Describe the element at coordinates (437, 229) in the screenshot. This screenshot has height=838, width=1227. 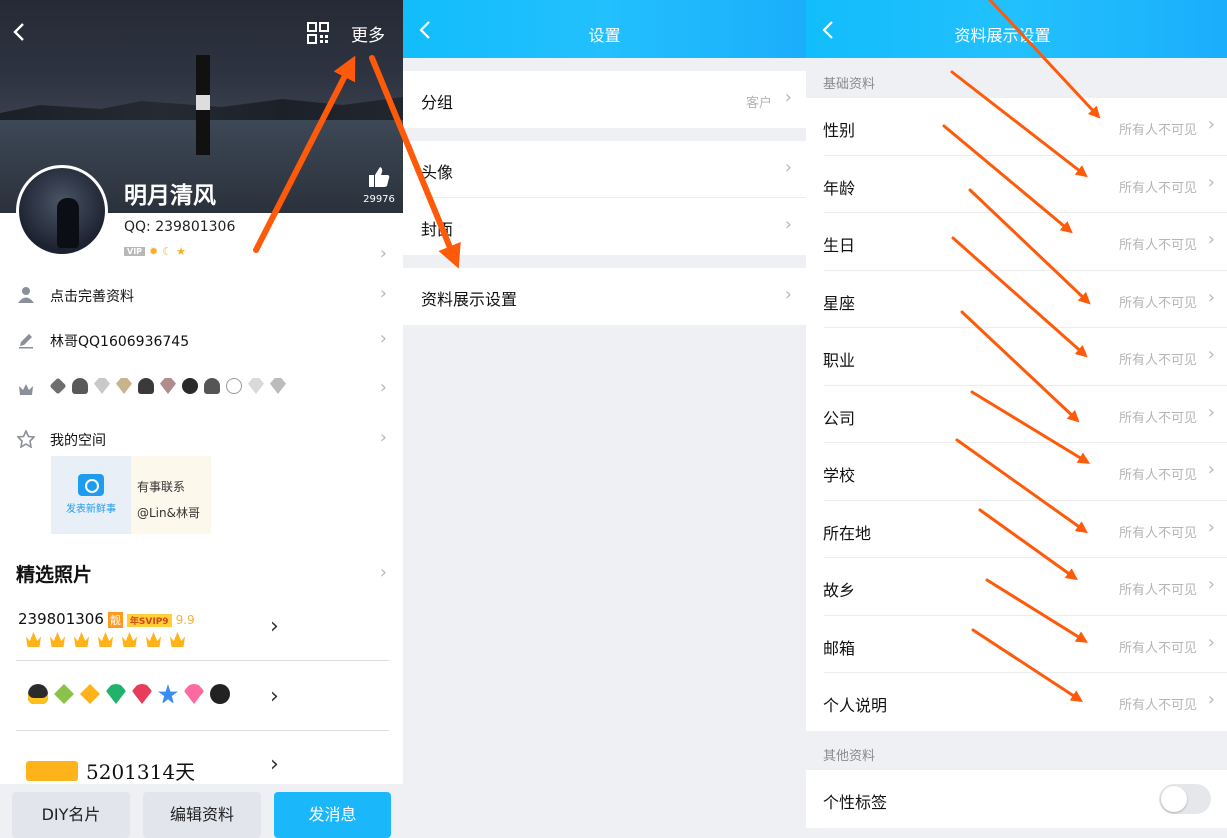
I see `row-label: 封面` at that location.